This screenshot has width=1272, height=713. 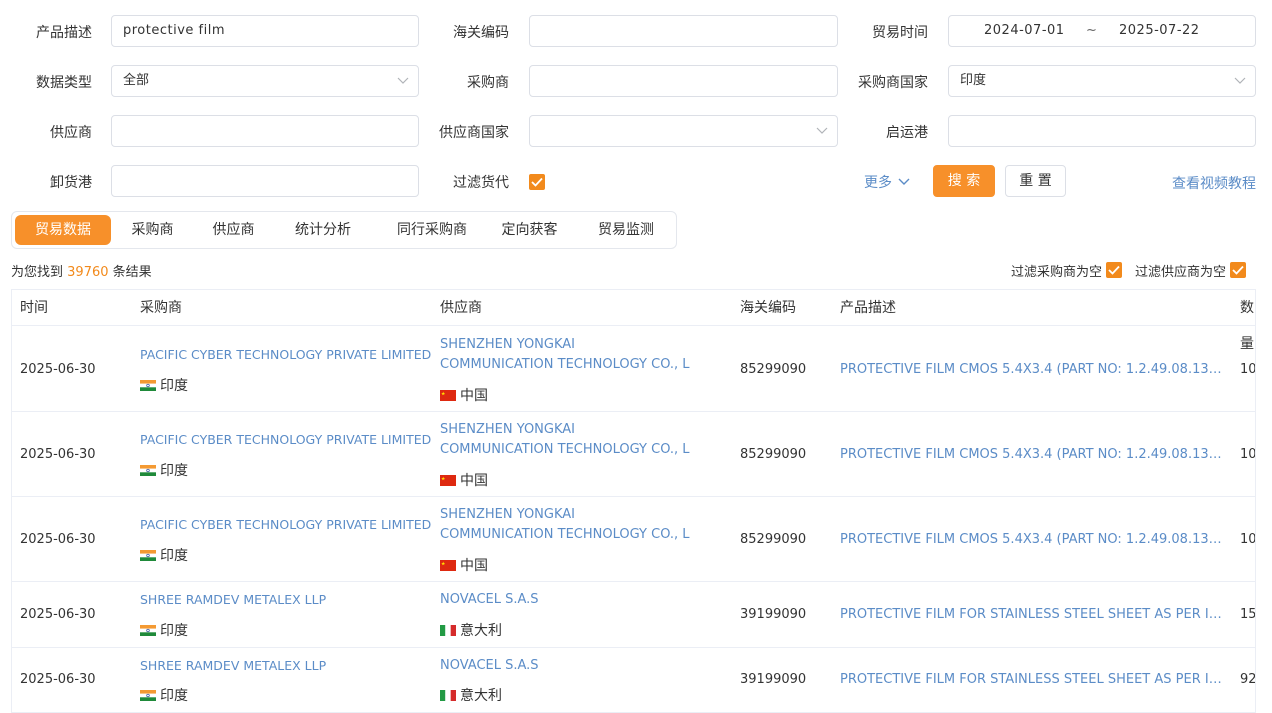 I want to click on tab-suppliers: 供应商, so click(x=233, y=230).